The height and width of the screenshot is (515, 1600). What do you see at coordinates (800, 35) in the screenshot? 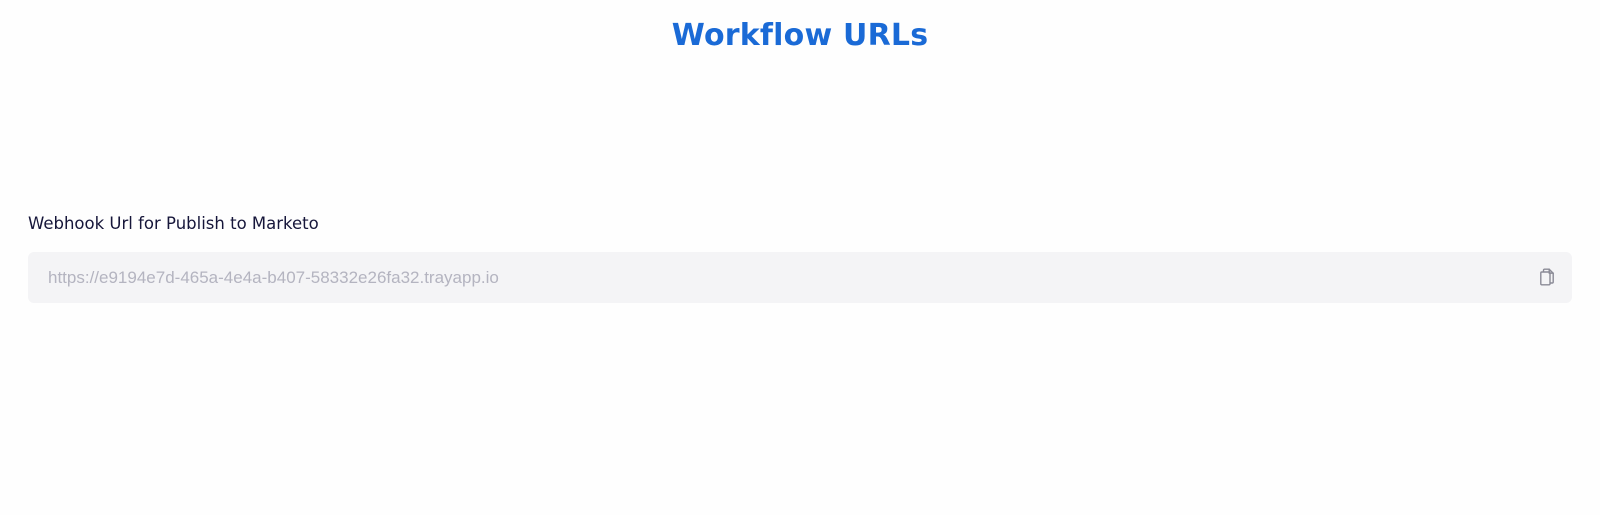
I see `page-title: Workflow URLs` at bounding box center [800, 35].